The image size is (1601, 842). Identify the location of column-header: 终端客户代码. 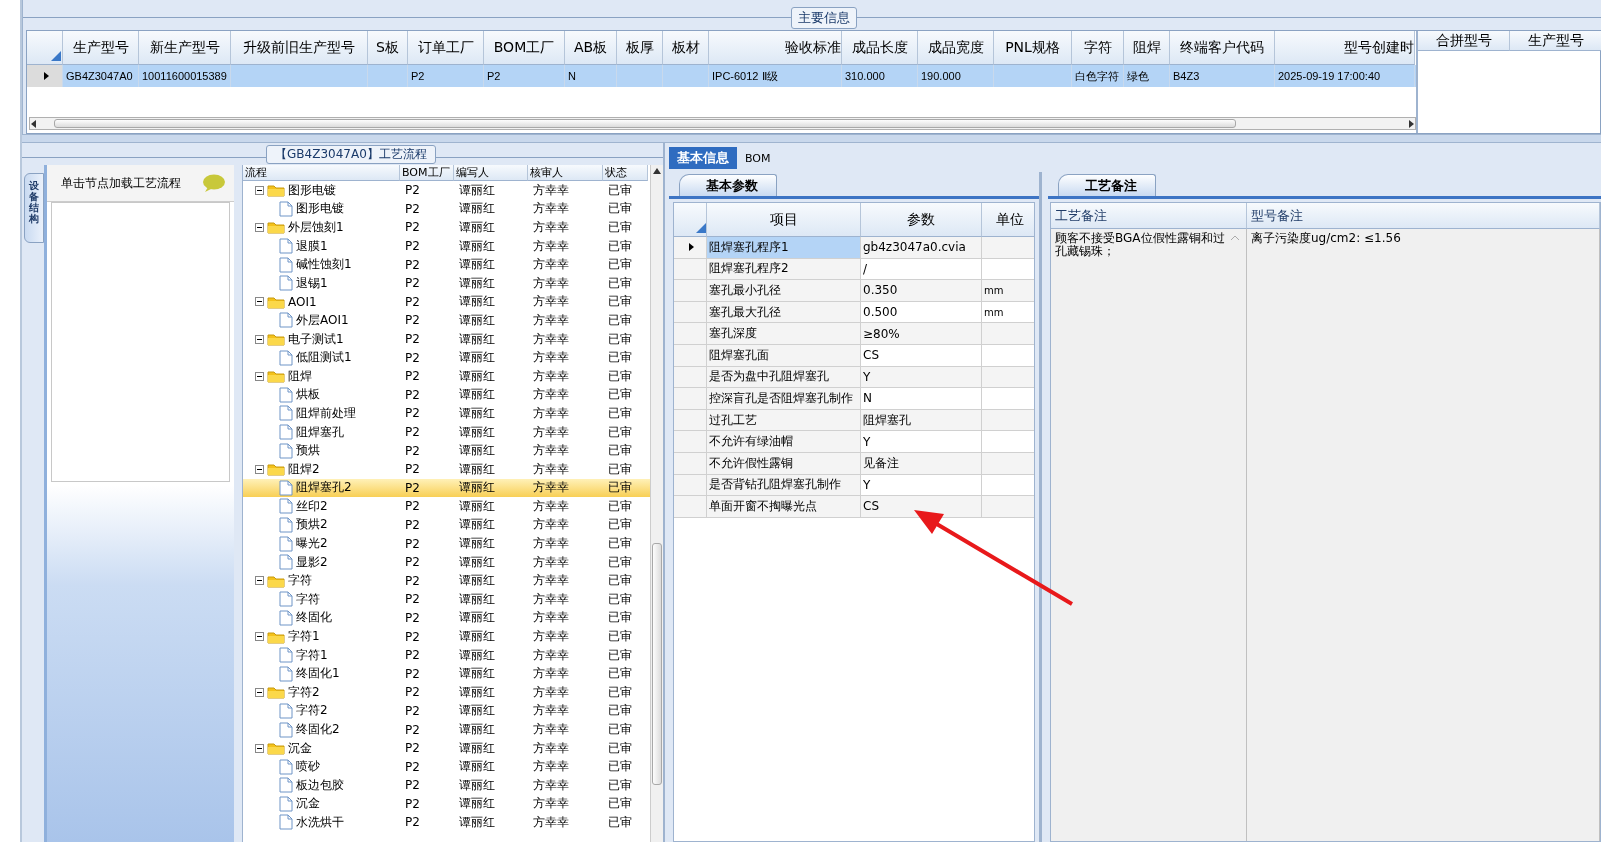
(1222, 48).